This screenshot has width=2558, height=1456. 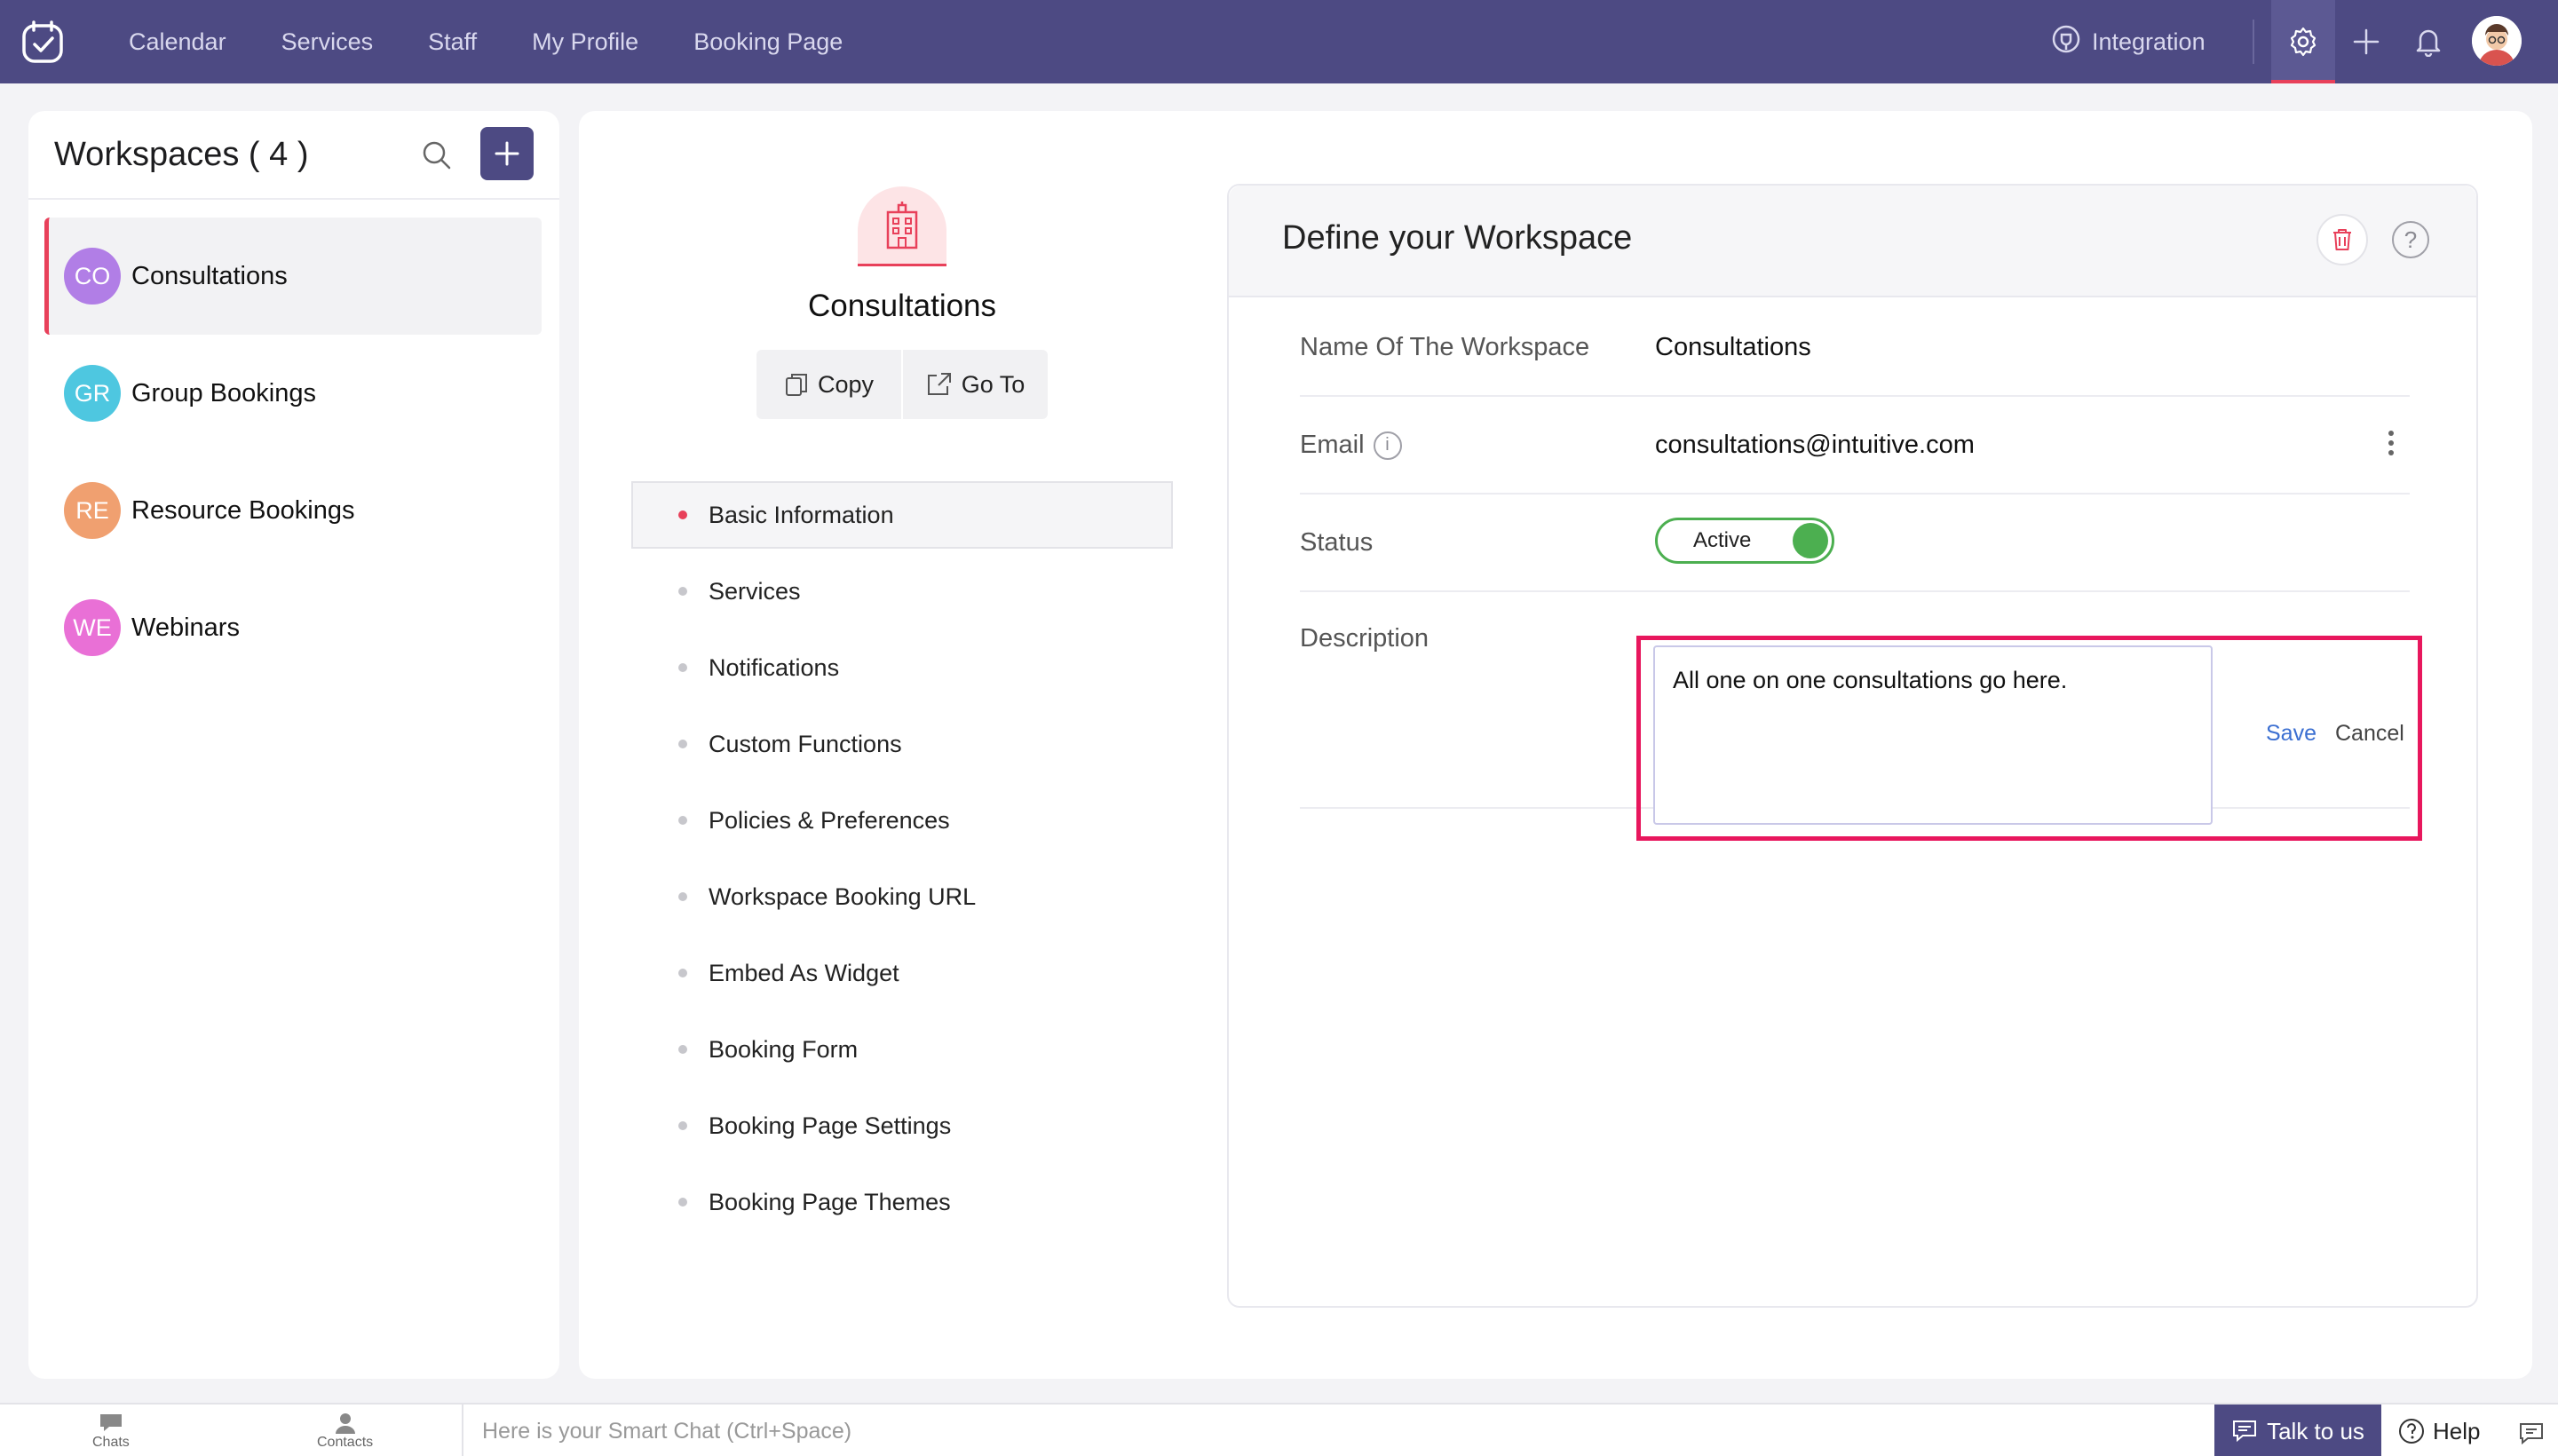 I want to click on talk-to-us-label: Talk to us, so click(x=2315, y=1430).